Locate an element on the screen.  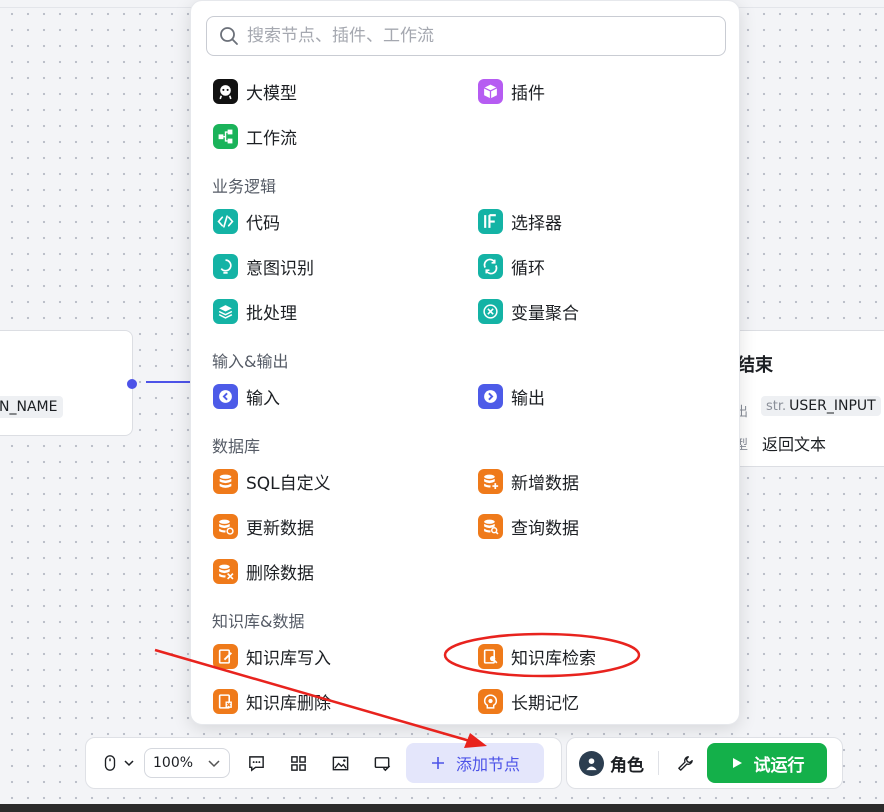
wrench-icon is located at coordinates (685, 763).